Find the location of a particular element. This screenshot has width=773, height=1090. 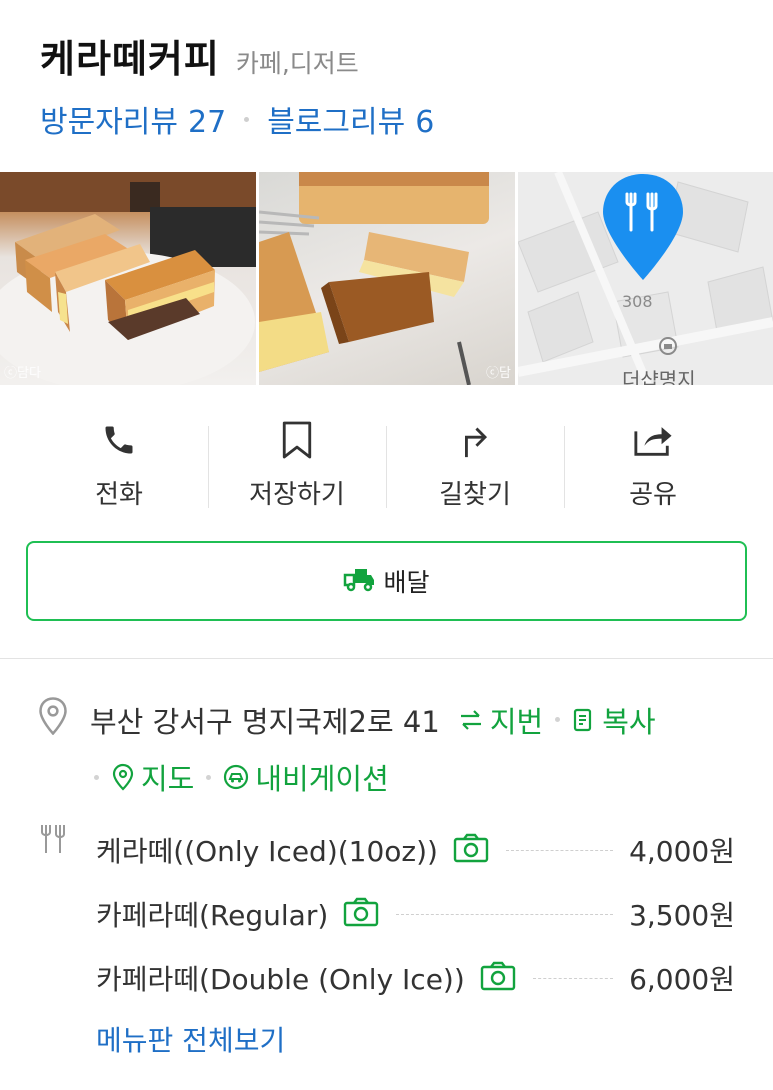

menu-item-name: 카페라떼(Regular) is located at coordinates (212, 915).